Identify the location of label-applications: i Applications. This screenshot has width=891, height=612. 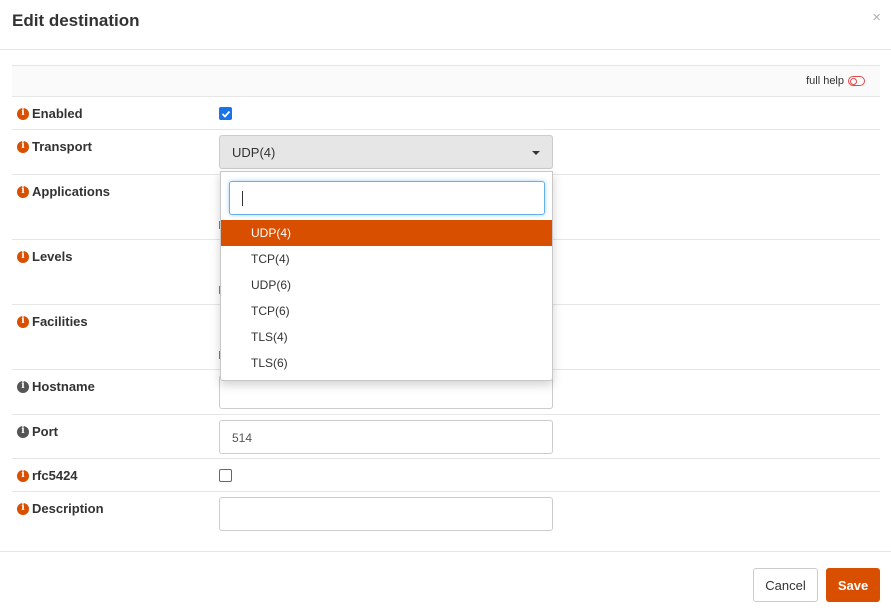
(63, 191).